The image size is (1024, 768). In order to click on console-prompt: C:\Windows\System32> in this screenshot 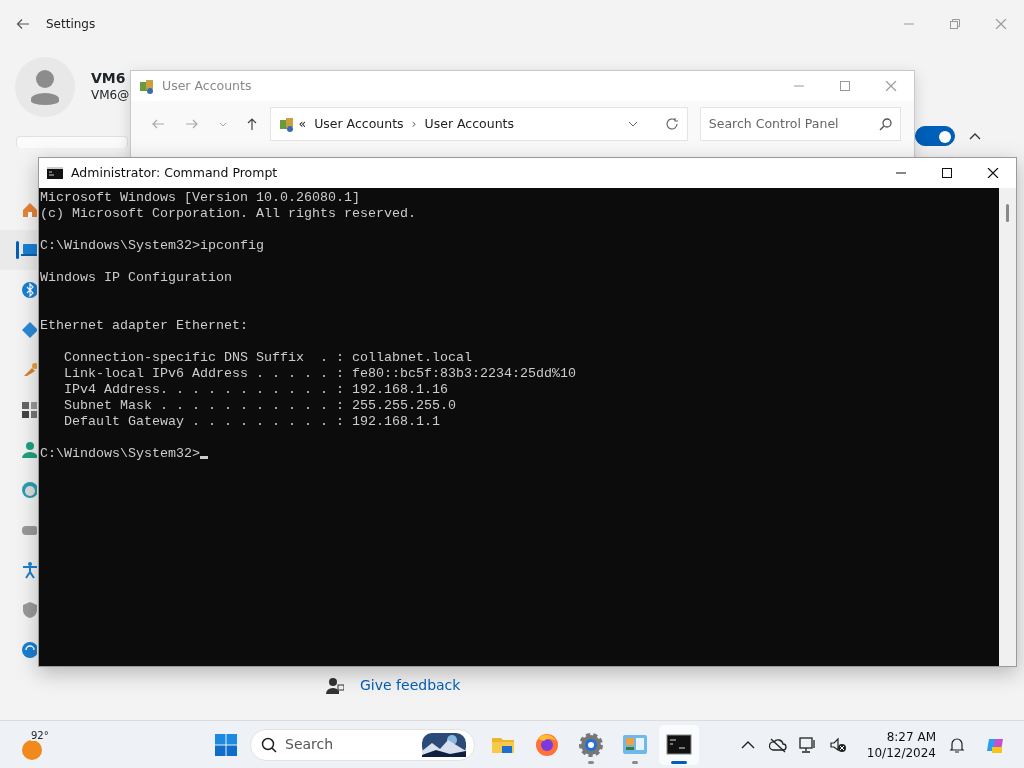, I will do `click(120, 453)`.